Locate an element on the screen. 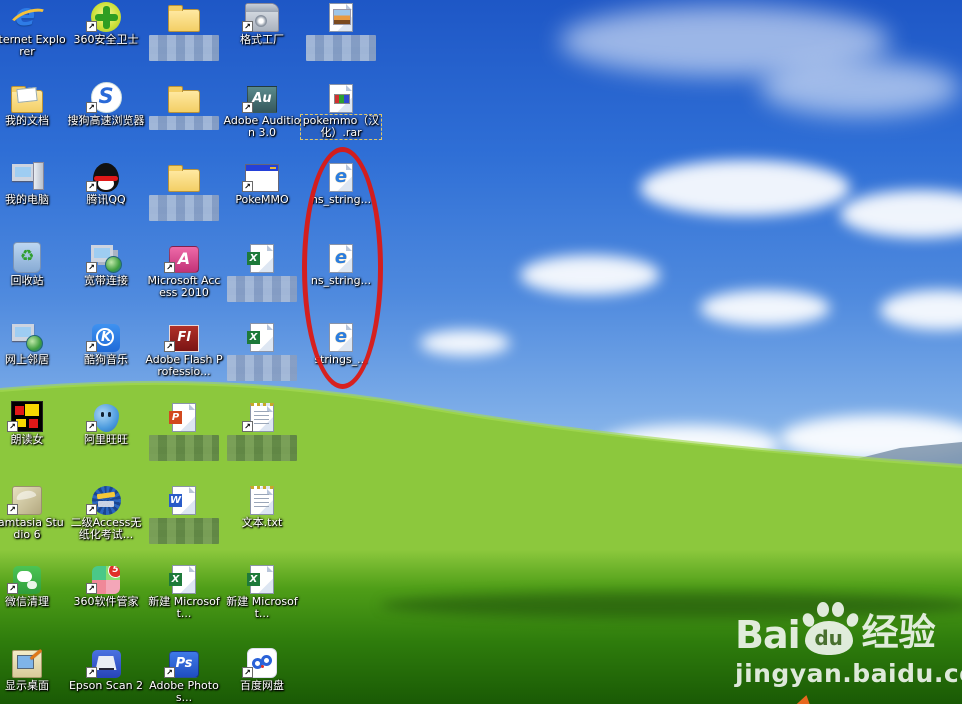 The width and height of the screenshot is (962, 704). desktop-icon-broadband: ↗ 宽带连接 is located at coordinates (106, 264).